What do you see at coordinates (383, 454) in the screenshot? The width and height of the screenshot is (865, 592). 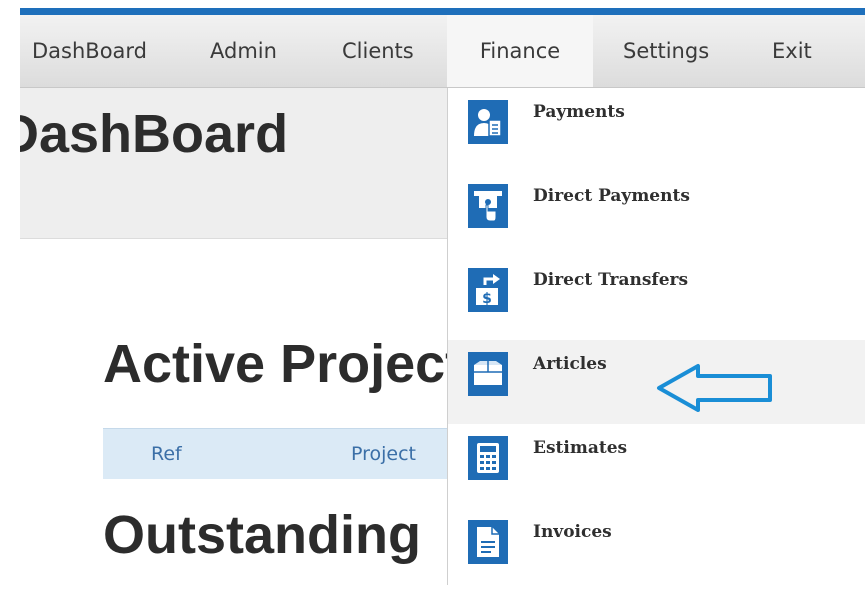 I see `column-header-project: Project` at bounding box center [383, 454].